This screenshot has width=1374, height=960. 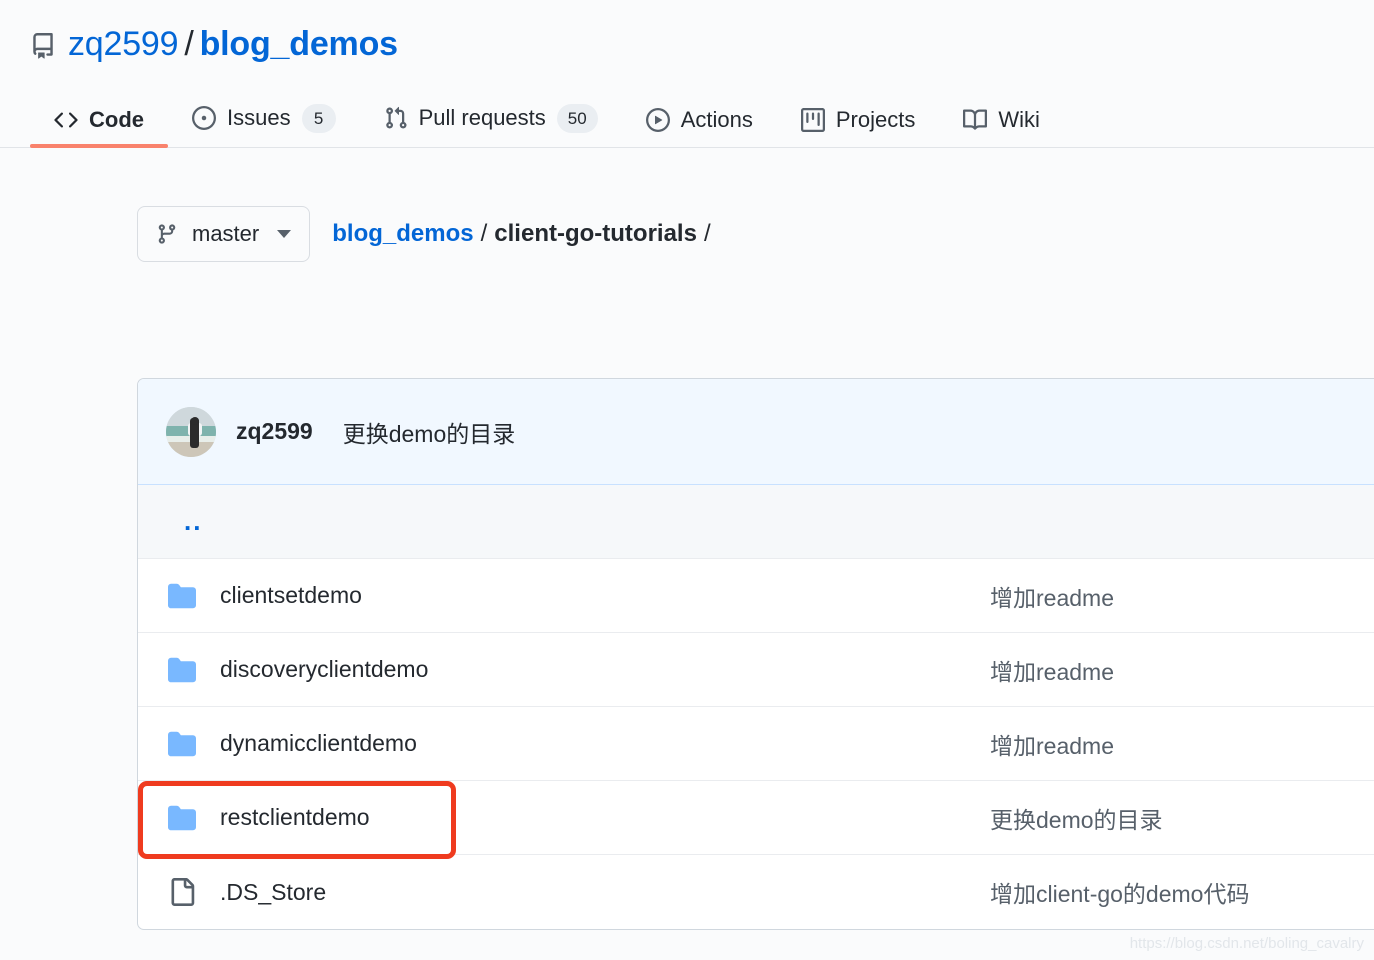 I want to click on repo-owner-link: zq2599, so click(x=123, y=44).